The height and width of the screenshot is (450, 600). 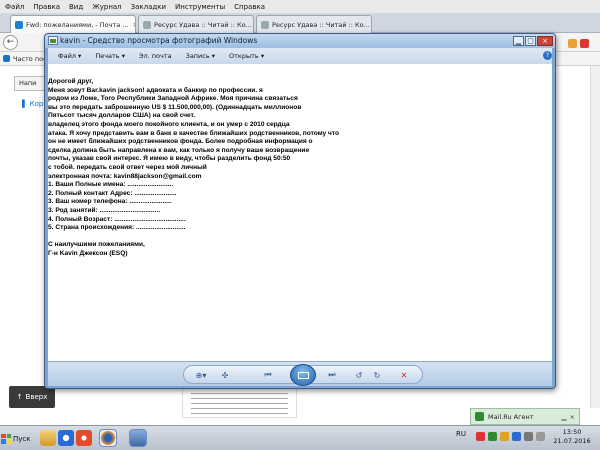 What do you see at coordinates (88, 253) in the screenshot?
I see `letter-line: Г-н Kavin Джексон (ESQ)` at bounding box center [88, 253].